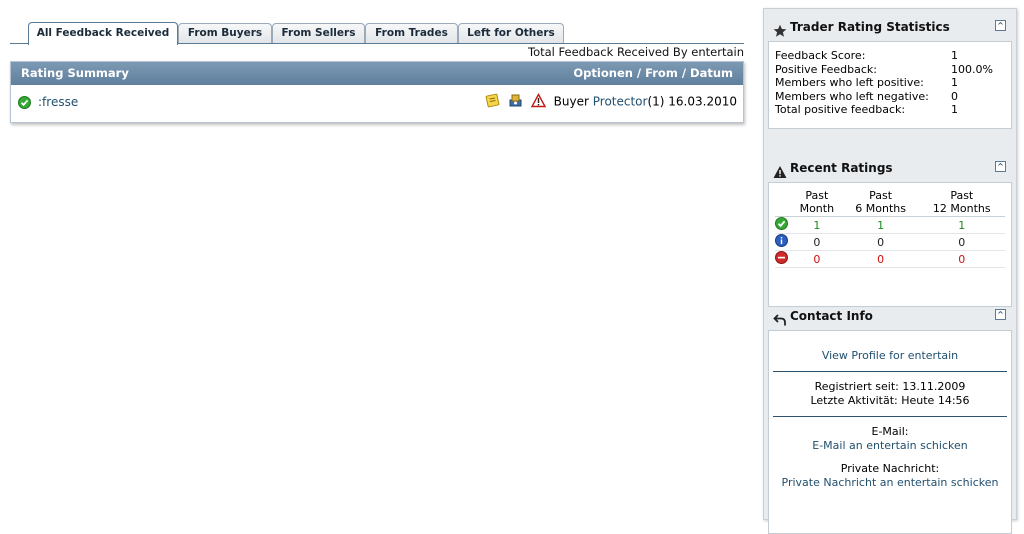 This screenshot has width=1024, height=534. I want to click on table-row: 1 1 1, so click(890, 225).